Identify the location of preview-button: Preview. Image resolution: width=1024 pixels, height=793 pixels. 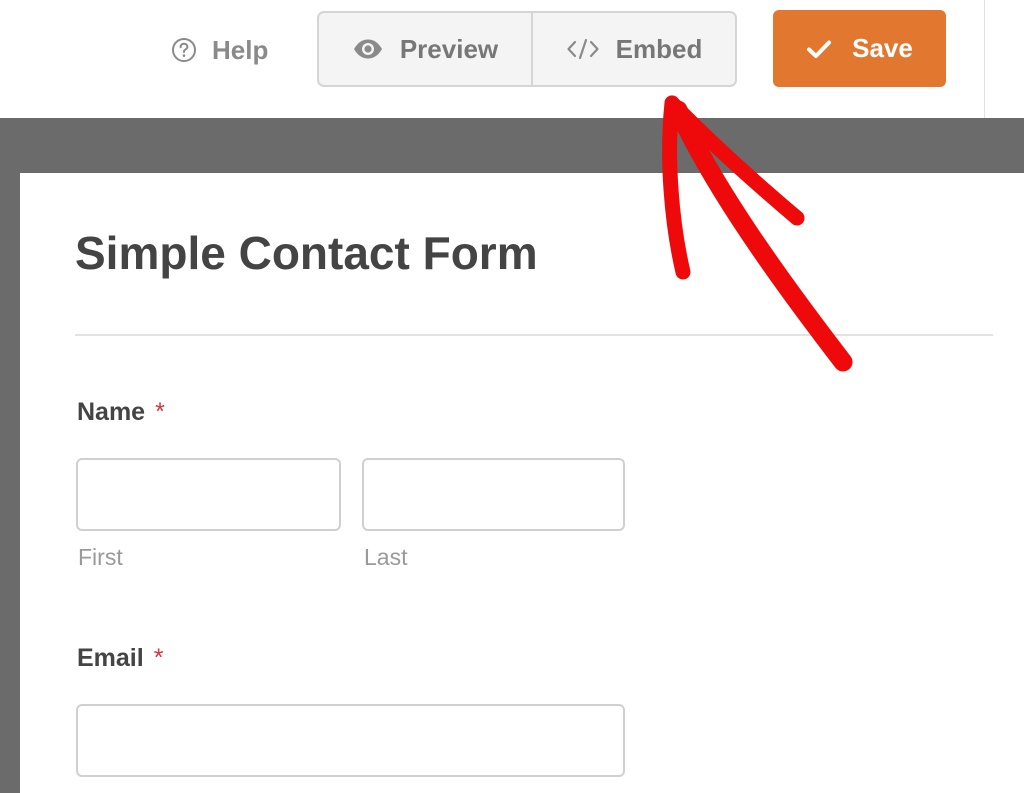
(426, 49).